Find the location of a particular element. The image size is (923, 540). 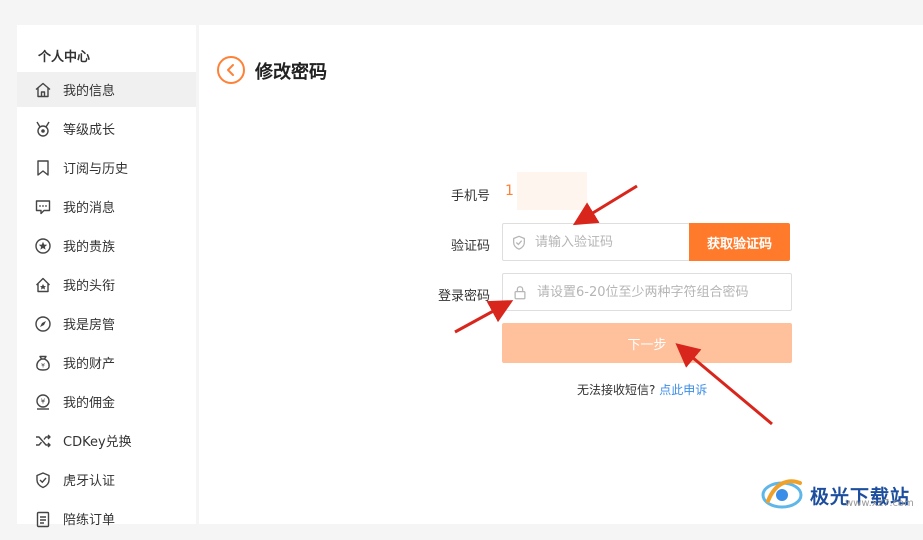

code-input is located at coordinates (620, 242).